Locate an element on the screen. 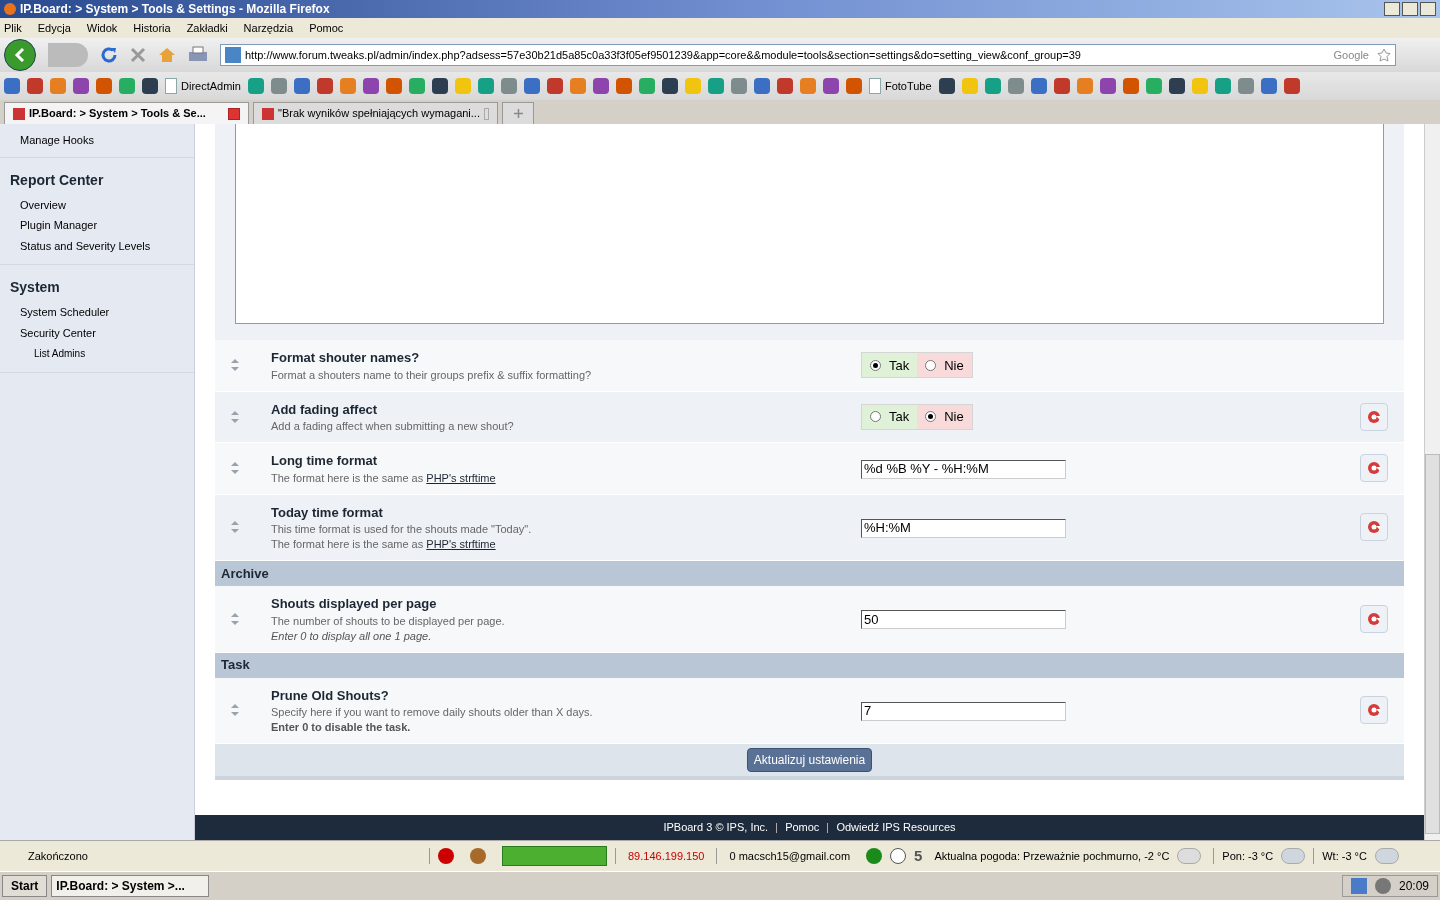 Image resolution: width=1440 pixels, height=900 pixels. tab-favicon is located at coordinates (19, 113).